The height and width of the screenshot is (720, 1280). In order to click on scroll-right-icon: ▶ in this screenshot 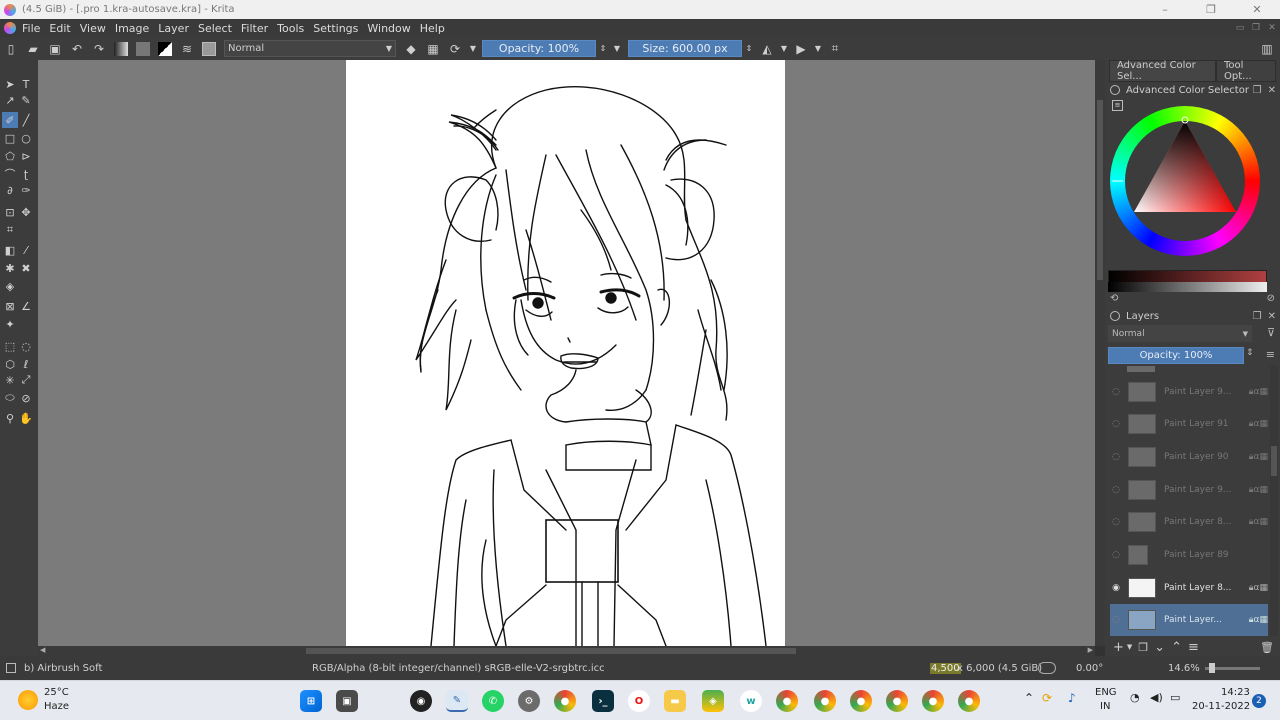, I will do `click(1090, 650)`.